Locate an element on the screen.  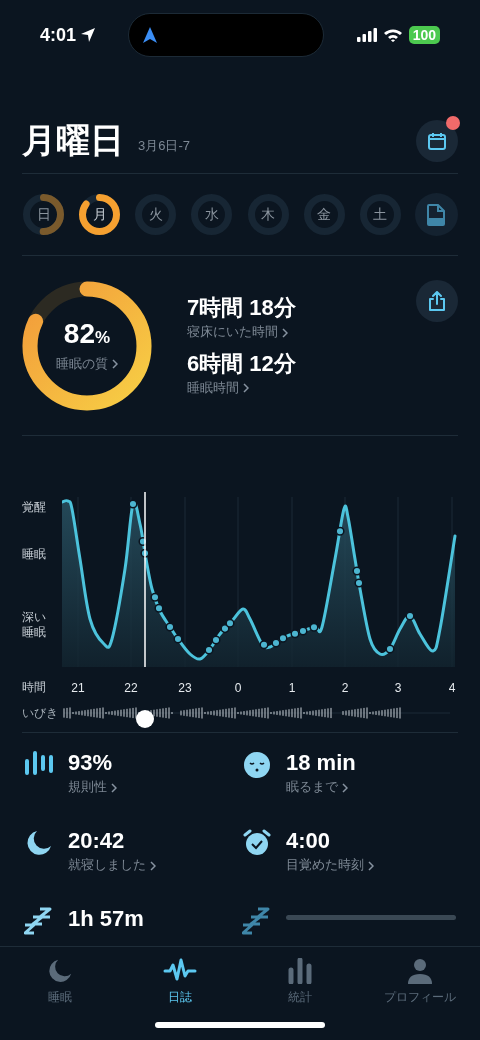
stat-link: 目覚めた時刻 is located at coordinates (372, 865).